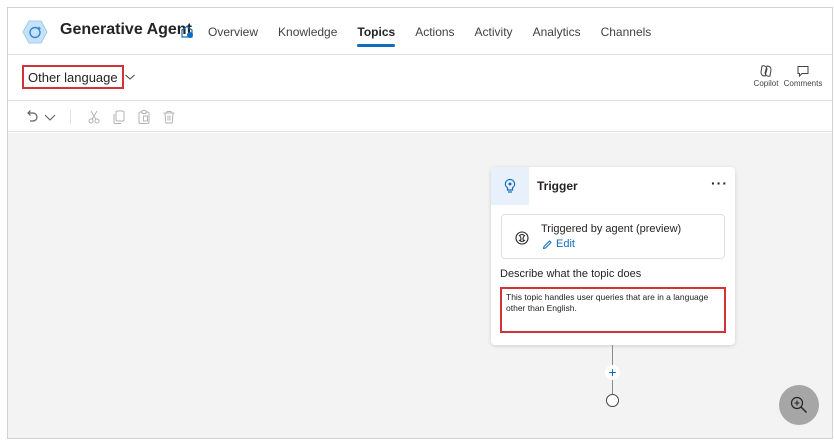 The height and width of the screenshot is (445, 834). Describe the element at coordinates (766, 71) in the screenshot. I see `copilot-icon` at that location.